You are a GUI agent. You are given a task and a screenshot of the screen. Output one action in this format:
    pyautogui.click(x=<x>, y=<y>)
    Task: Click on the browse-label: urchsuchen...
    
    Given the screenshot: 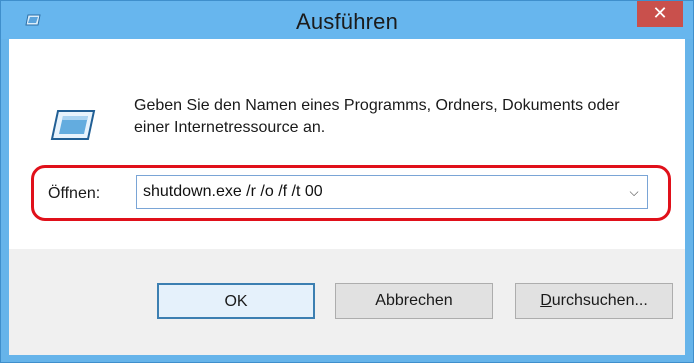 What is the action you would take?
    pyautogui.click(x=599, y=300)
    